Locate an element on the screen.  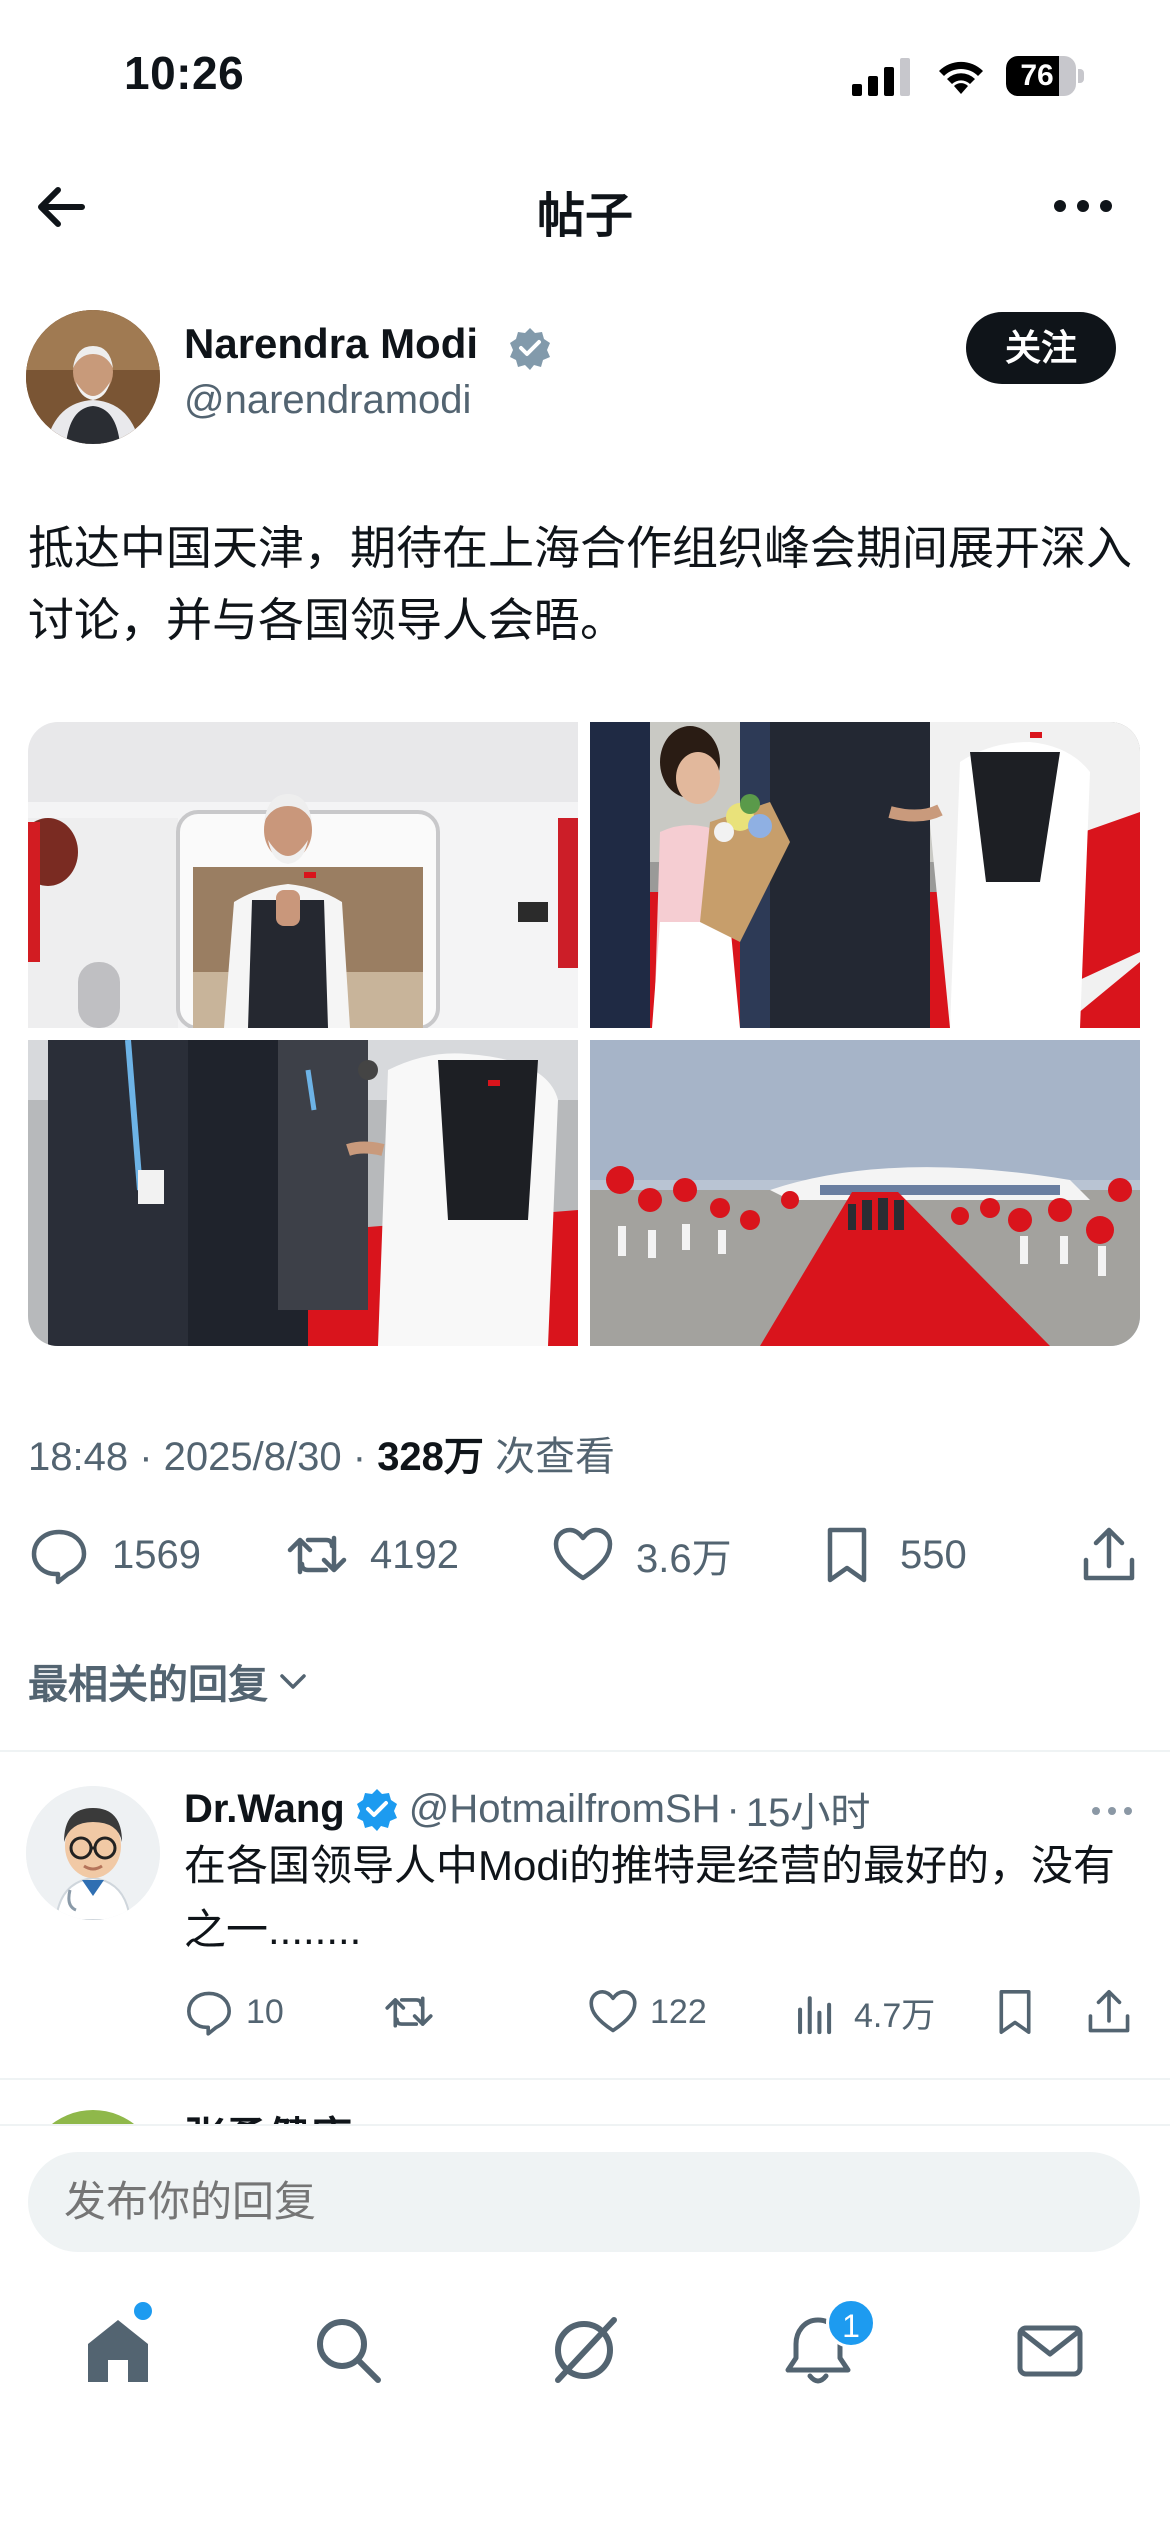
like-count: 3.6万 is located at coordinates (684, 1559).